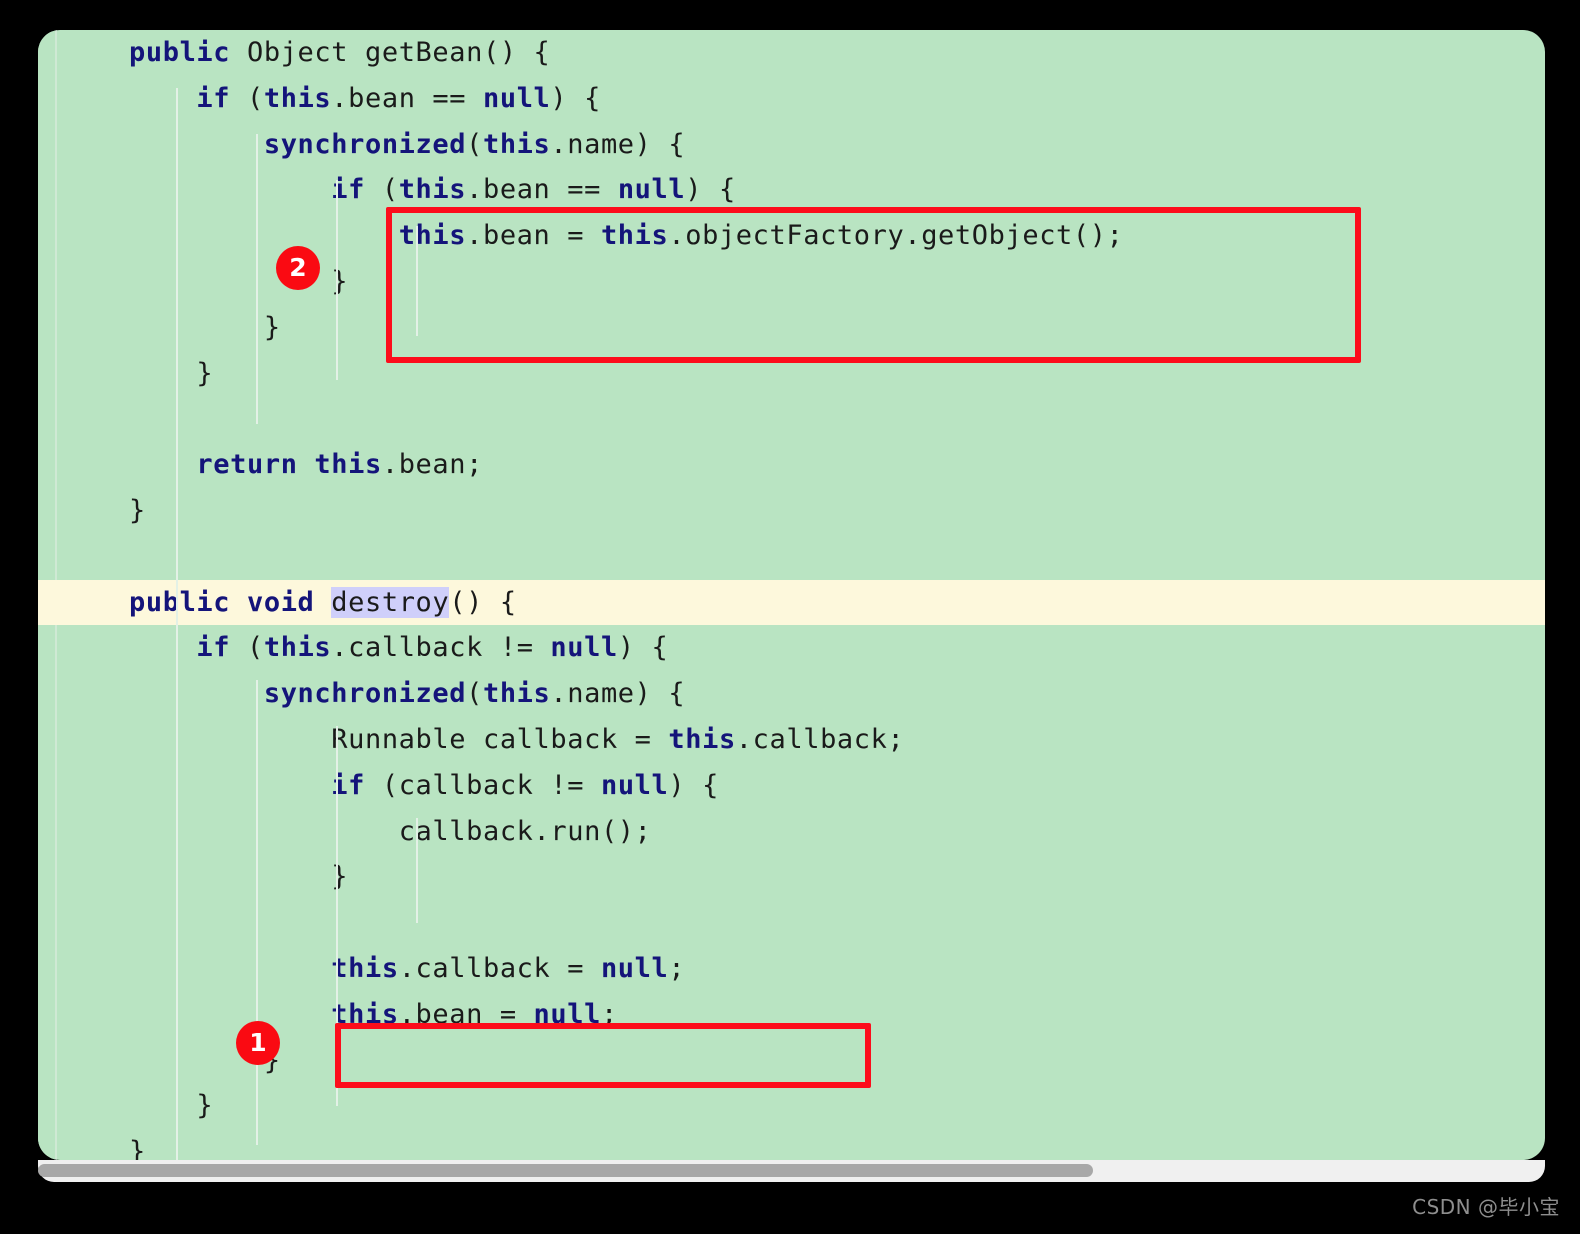  I want to click on code-text: (callback !=, so click(482, 785).